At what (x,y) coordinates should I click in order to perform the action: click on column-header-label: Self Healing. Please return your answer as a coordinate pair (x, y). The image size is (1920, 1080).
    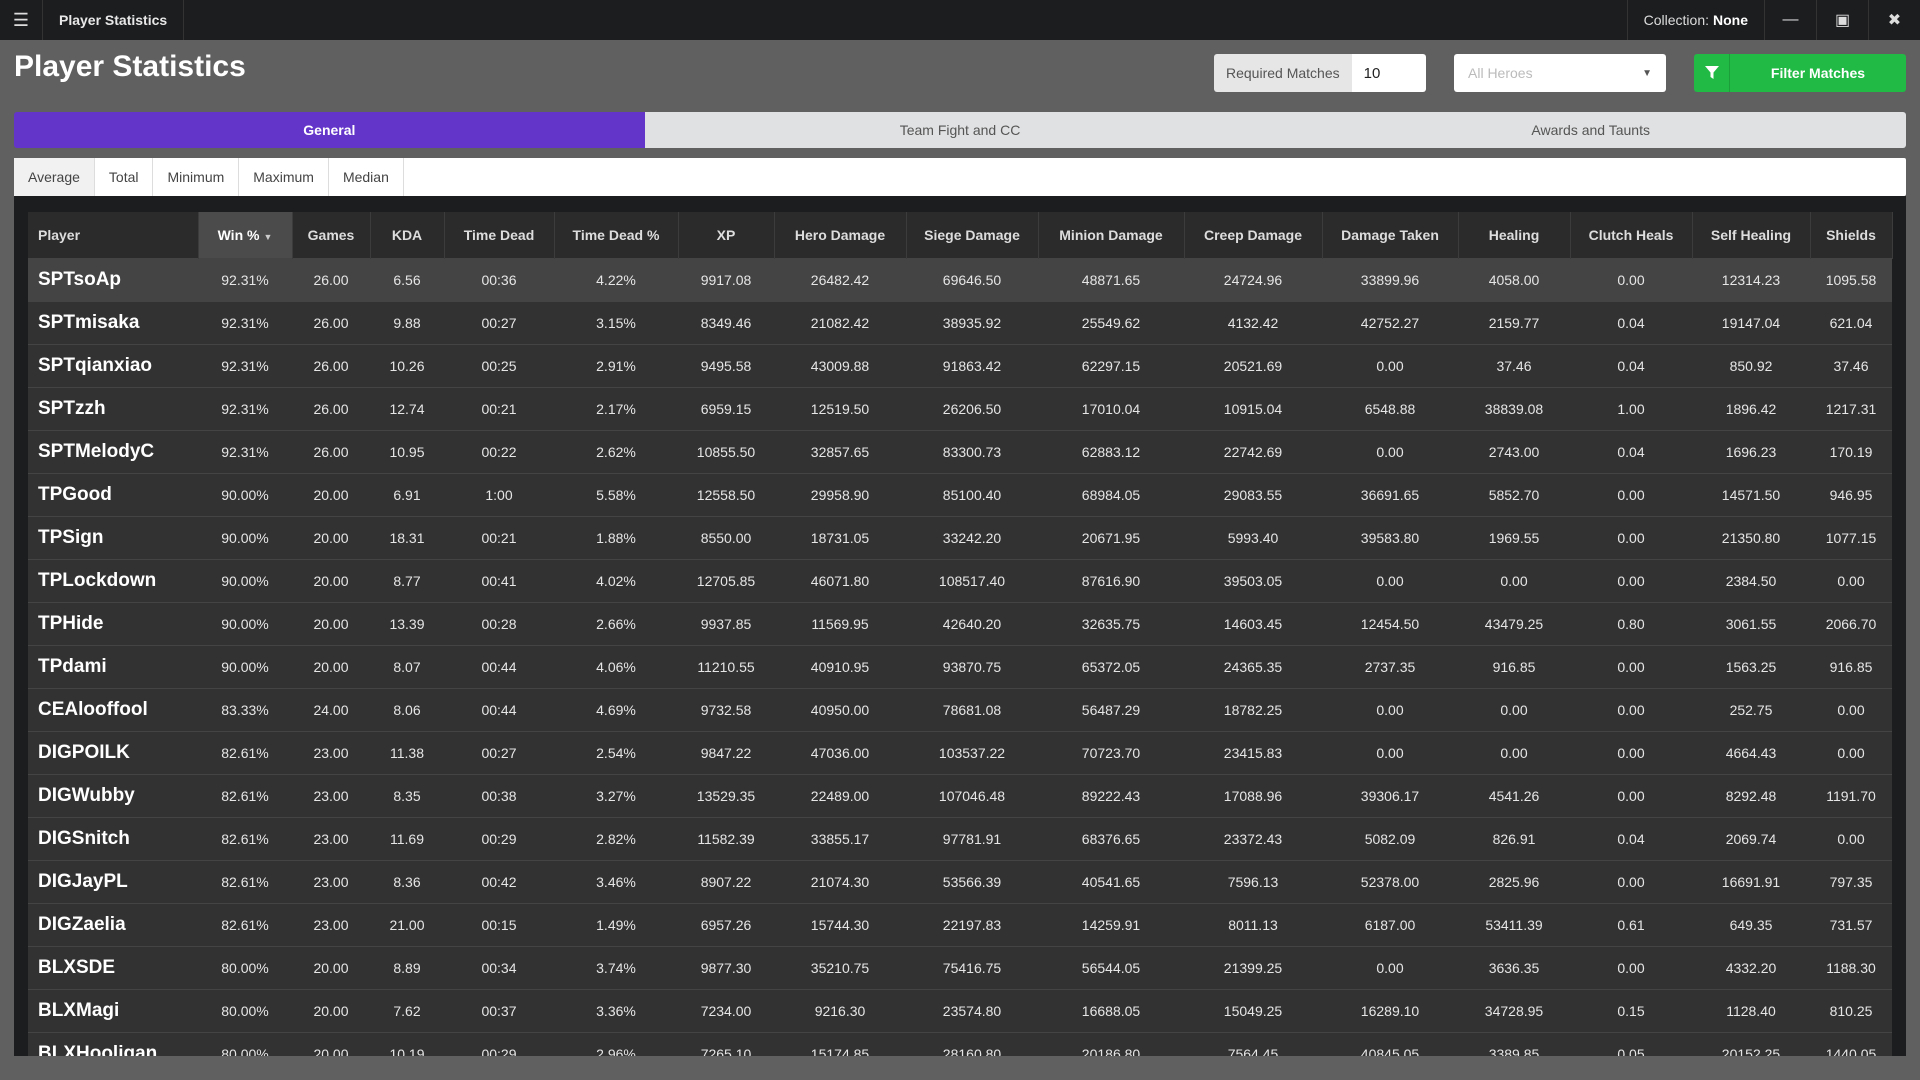
    Looking at the image, I should click on (1751, 234).